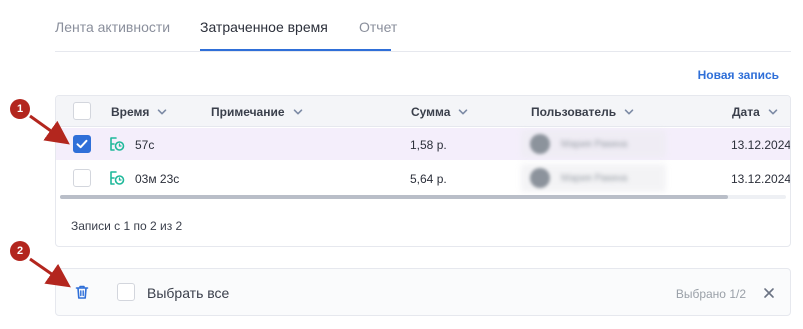 This screenshot has width=803, height=329. I want to click on table-row: 03м 23с 5,64 р. Мария Ракина 13.12.2024, so click(423, 178).